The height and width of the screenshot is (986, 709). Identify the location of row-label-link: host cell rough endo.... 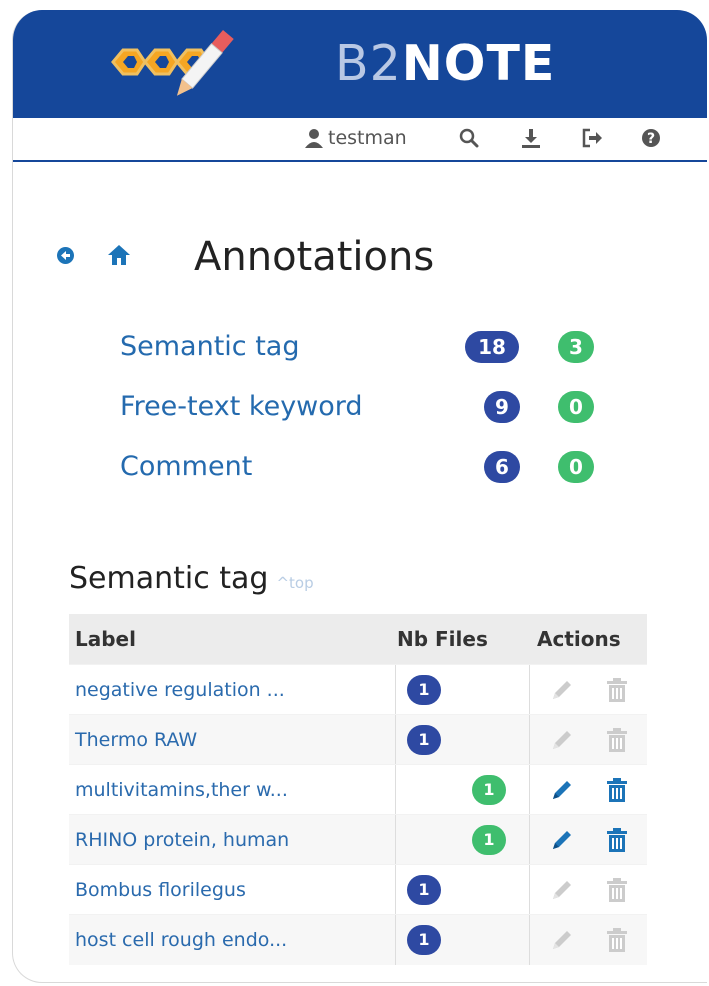
(181, 940).